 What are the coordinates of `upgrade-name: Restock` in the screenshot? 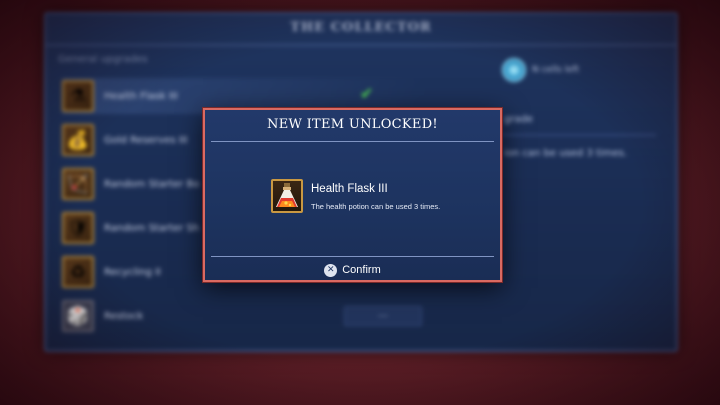 It's located at (124, 316).